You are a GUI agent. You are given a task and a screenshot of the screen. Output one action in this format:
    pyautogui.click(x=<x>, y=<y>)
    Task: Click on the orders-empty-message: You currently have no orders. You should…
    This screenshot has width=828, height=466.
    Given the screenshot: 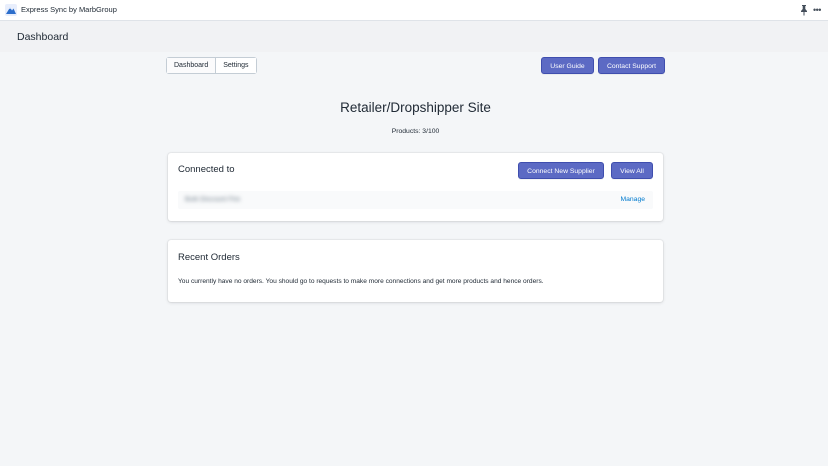 What is the action you would take?
    pyautogui.click(x=361, y=281)
    